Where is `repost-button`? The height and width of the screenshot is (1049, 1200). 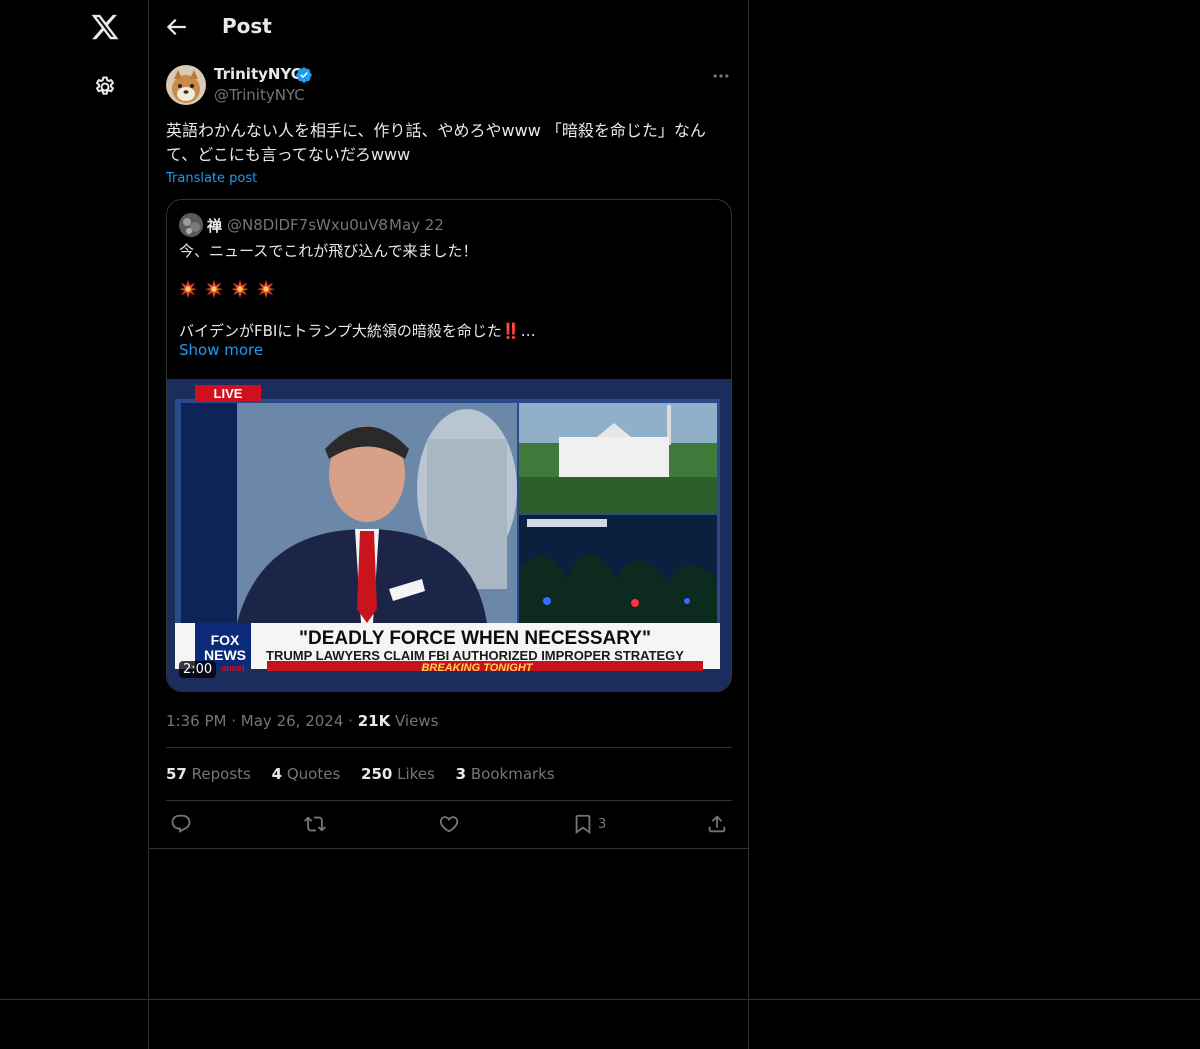
repost-button is located at coordinates (315, 824).